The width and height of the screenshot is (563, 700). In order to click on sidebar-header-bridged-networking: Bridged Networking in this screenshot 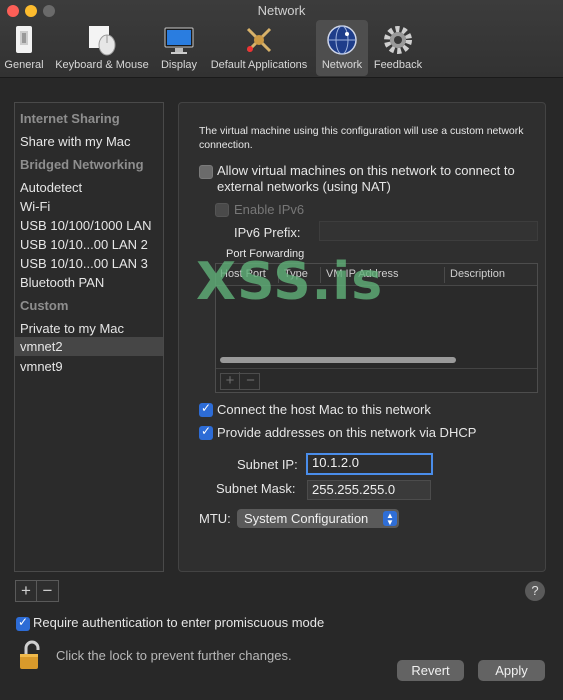, I will do `click(82, 164)`.